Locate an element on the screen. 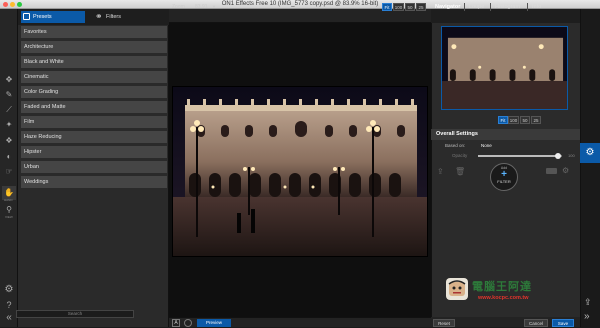  mascot-icon is located at coordinates (457, 289).